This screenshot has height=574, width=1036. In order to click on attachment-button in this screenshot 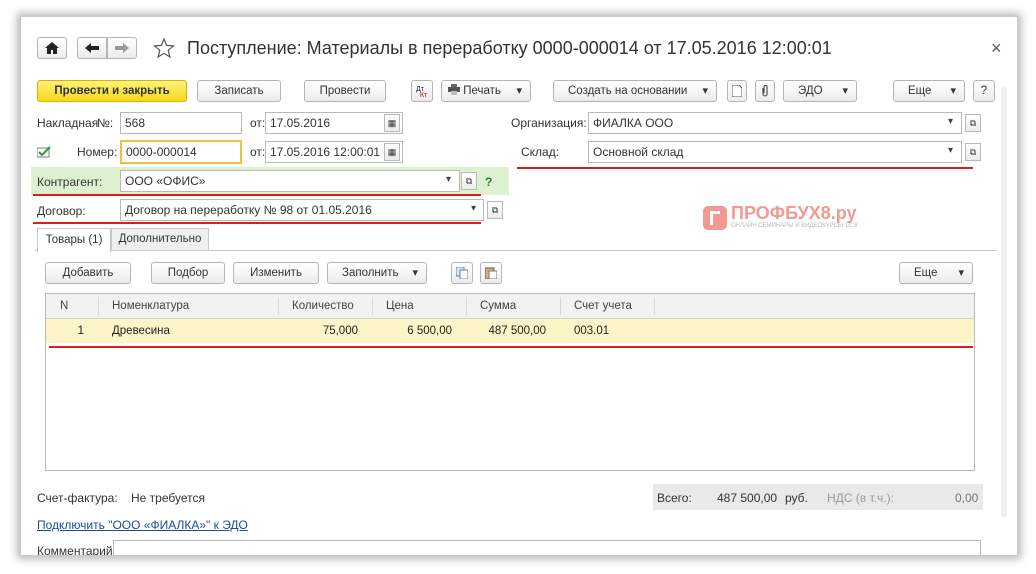, I will do `click(765, 91)`.